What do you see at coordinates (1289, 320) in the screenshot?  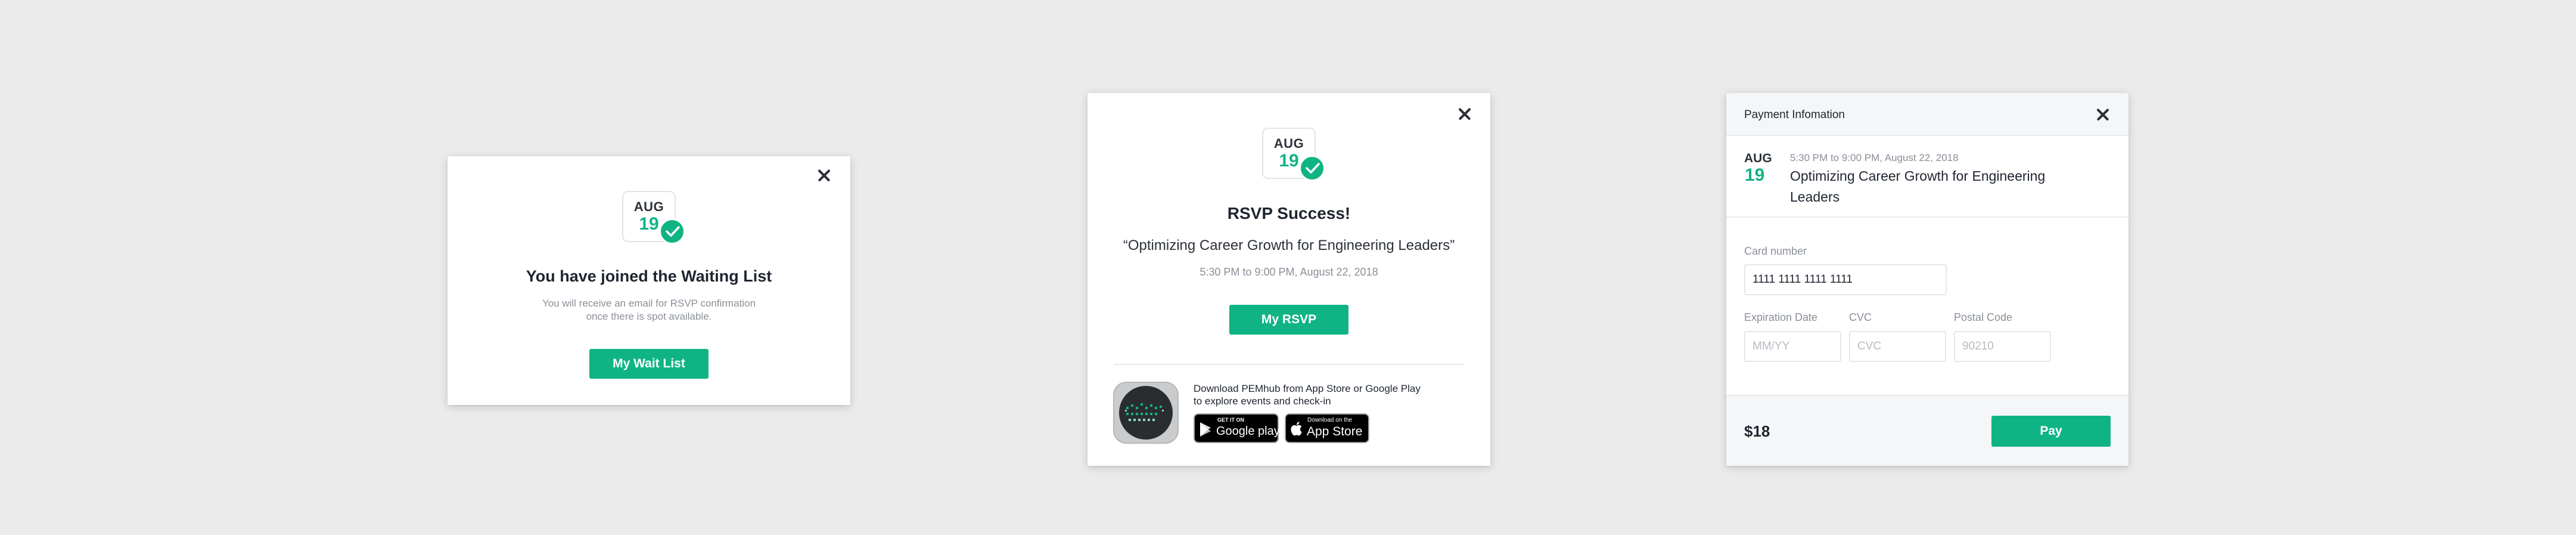 I see `my-rsvp-button: My RSVP` at bounding box center [1289, 320].